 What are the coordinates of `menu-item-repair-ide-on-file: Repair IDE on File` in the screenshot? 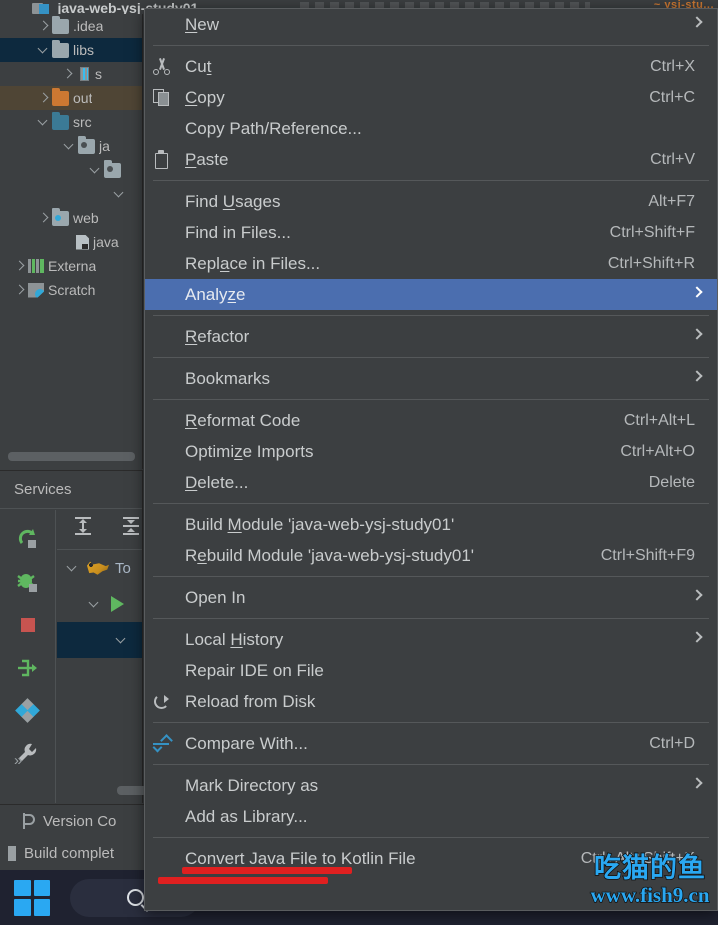 It's located at (431, 670).